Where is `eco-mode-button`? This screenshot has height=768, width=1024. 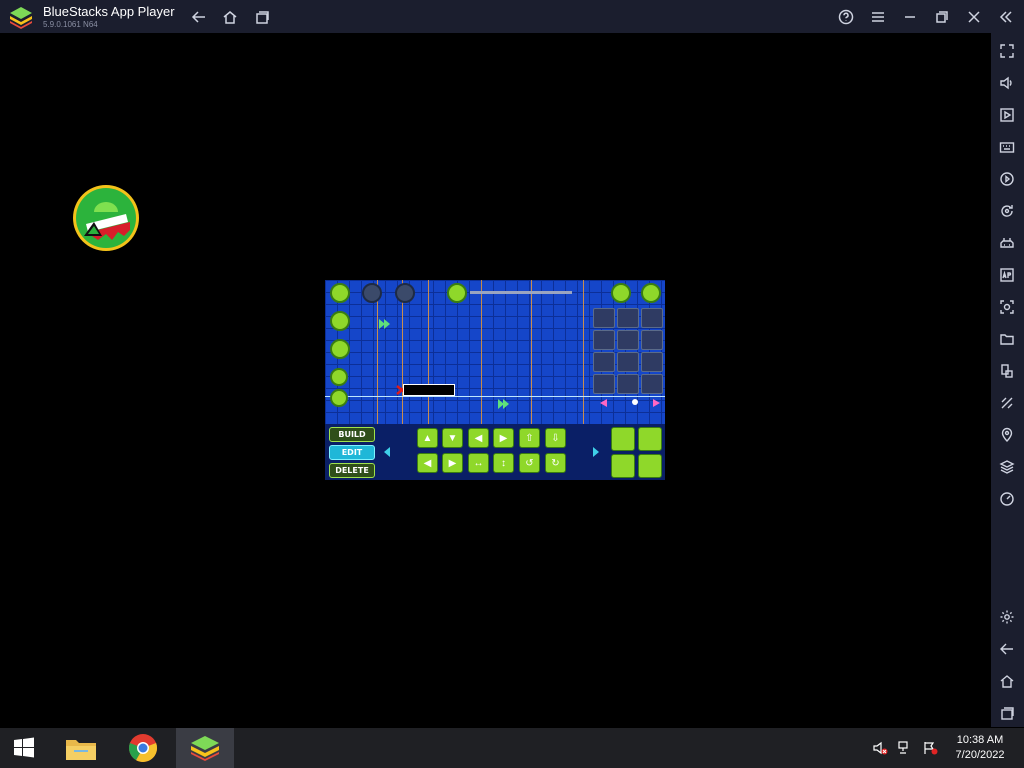
eco-mode-button is located at coordinates (1007, 403).